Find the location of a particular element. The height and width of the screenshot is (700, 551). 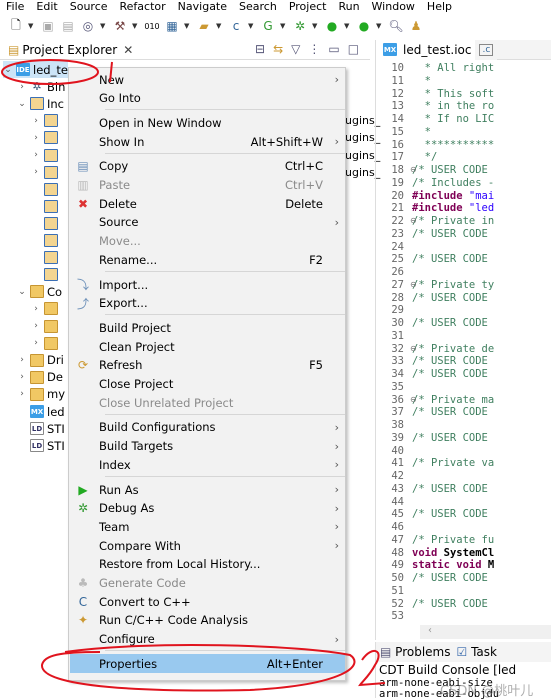

watermark: CSDN @桃叶儿 is located at coordinates (487, 691).